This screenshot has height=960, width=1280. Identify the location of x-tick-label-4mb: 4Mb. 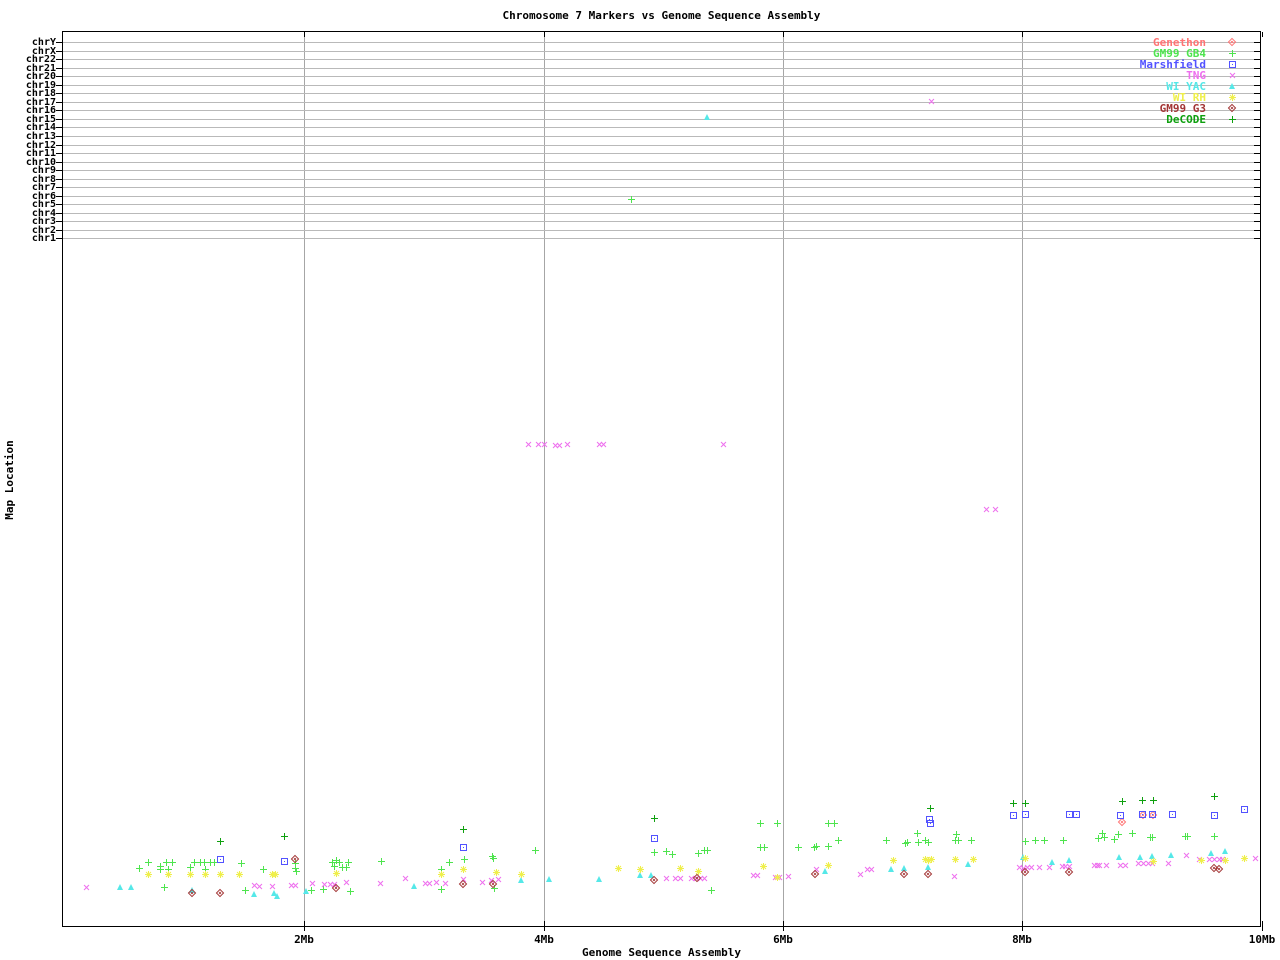
(544, 939).